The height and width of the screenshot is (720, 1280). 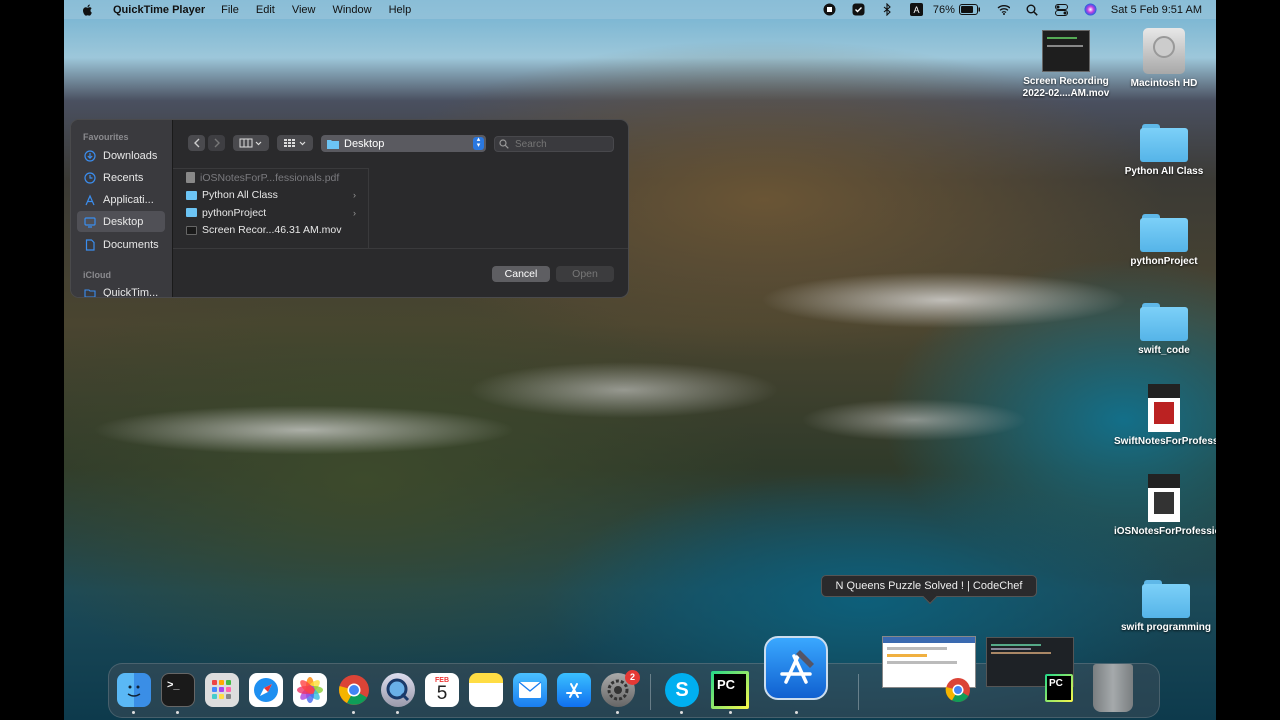 I want to click on search-field, so click(x=554, y=144).